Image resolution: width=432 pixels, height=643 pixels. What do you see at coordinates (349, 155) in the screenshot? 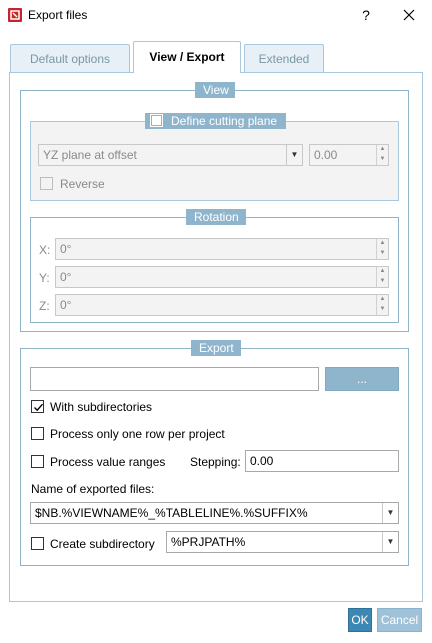
I see `offset-stepper: 0.00 ▲ ▼` at bounding box center [349, 155].